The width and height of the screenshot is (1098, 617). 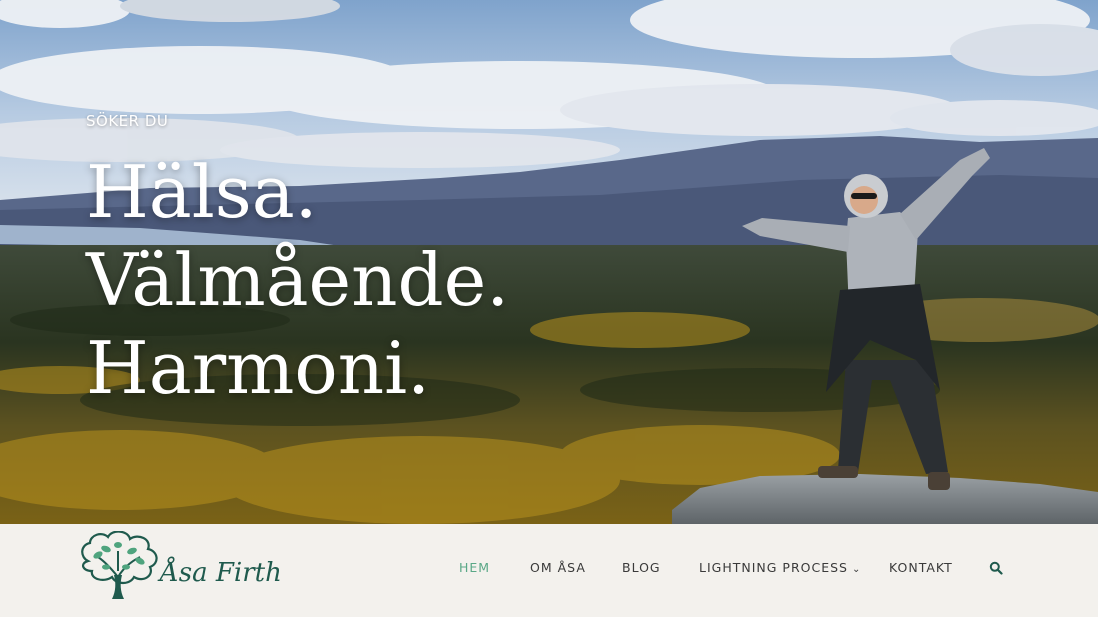 I want to click on search-icon, so click(x=996, y=568).